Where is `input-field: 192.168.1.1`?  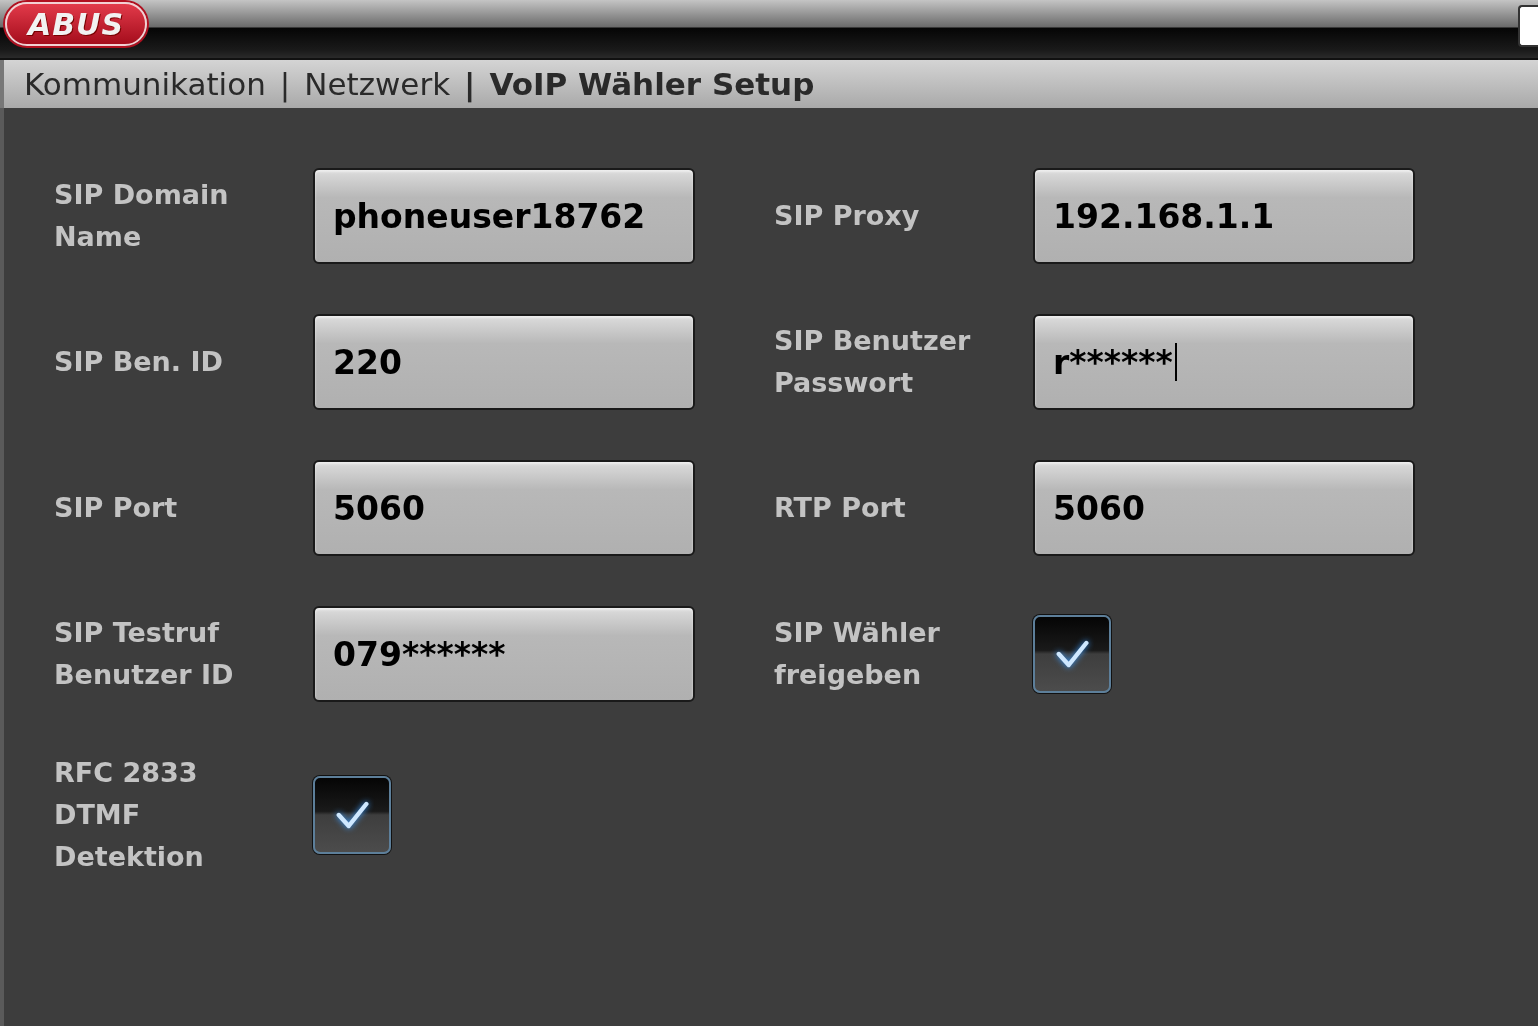 input-field: 192.168.1.1 is located at coordinates (1224, 216).